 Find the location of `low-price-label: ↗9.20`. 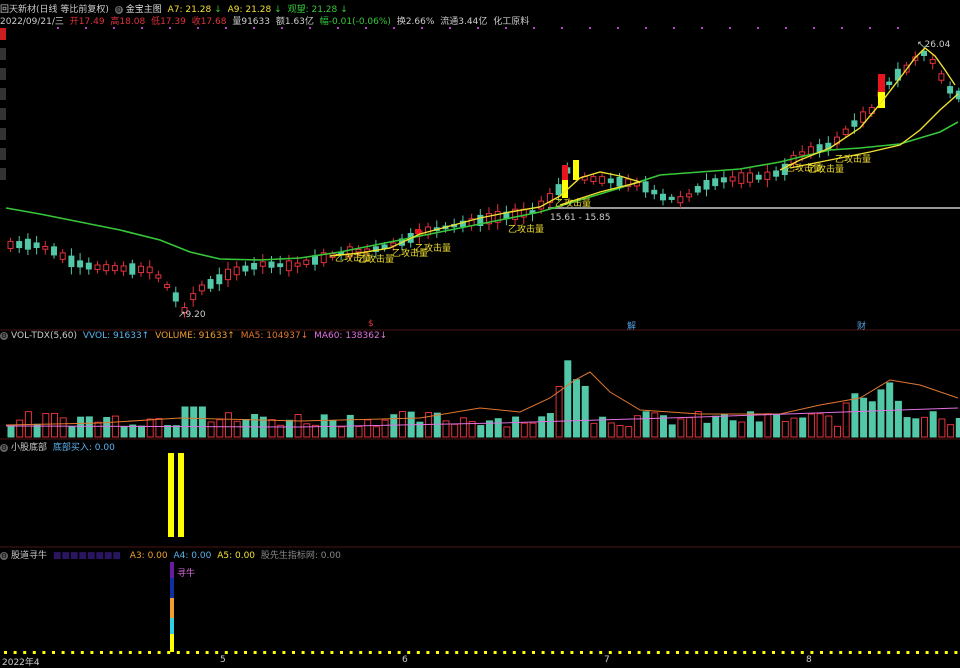

low-price-label: ↗9.20 is located at coordinates (192, 315).